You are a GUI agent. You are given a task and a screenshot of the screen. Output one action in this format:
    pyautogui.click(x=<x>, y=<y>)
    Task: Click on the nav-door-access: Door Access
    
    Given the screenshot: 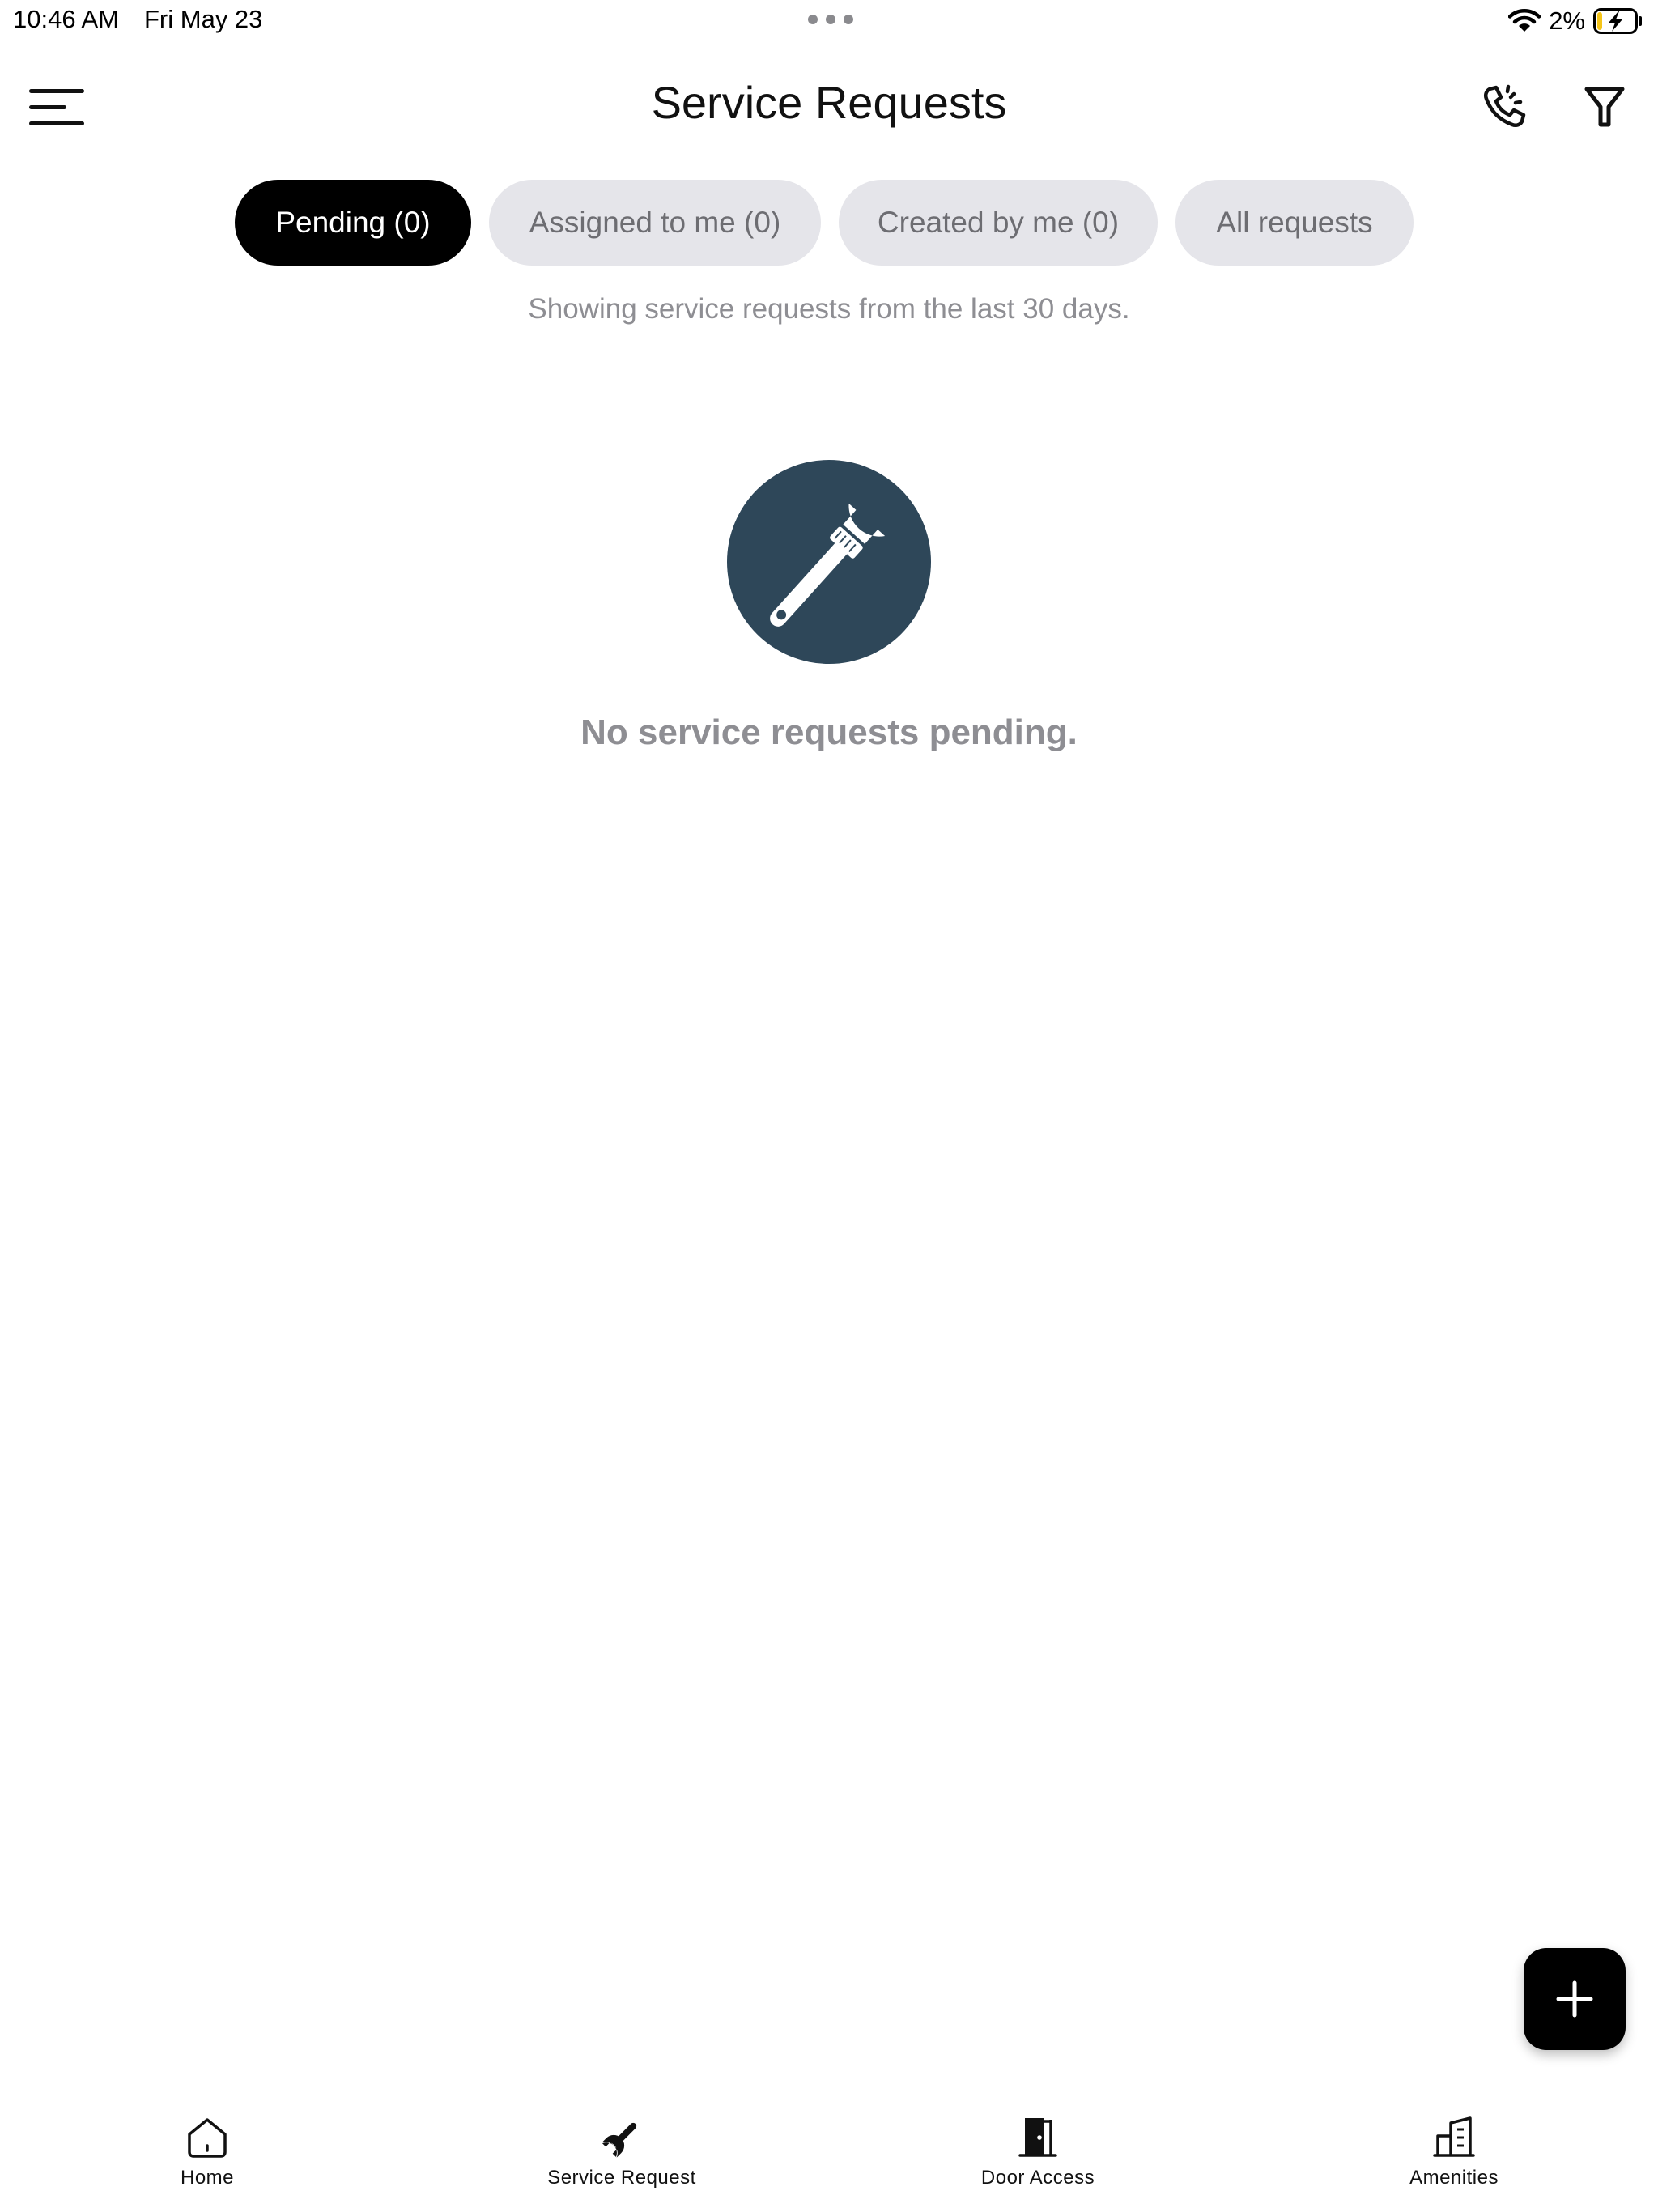 What is the action you would take?
    pyautogui.click(x=1037, y=2147)
    